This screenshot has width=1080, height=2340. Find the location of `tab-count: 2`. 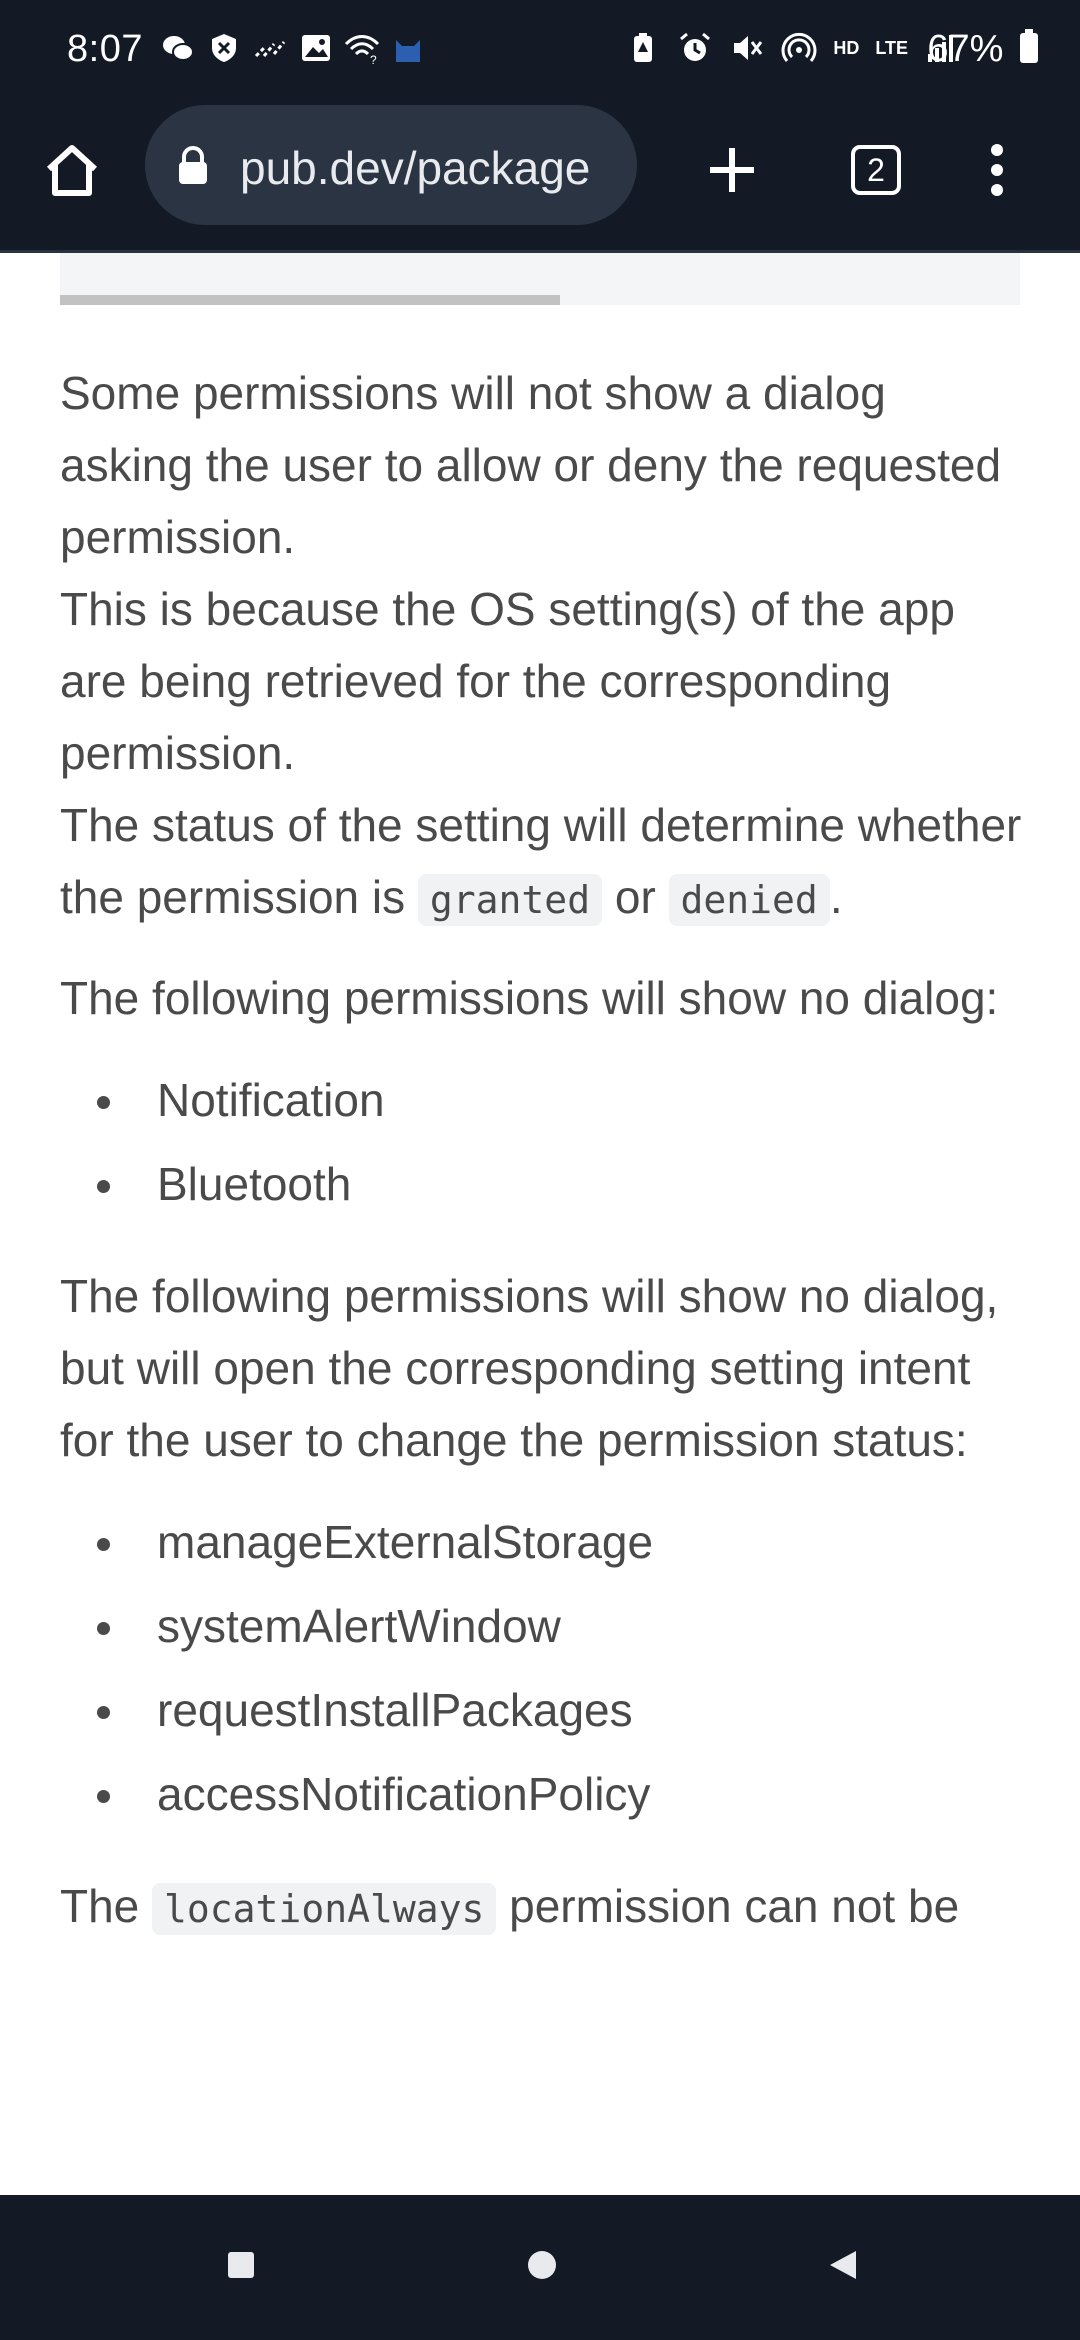

tab-count: 2 is located at coordinates (876, 170).